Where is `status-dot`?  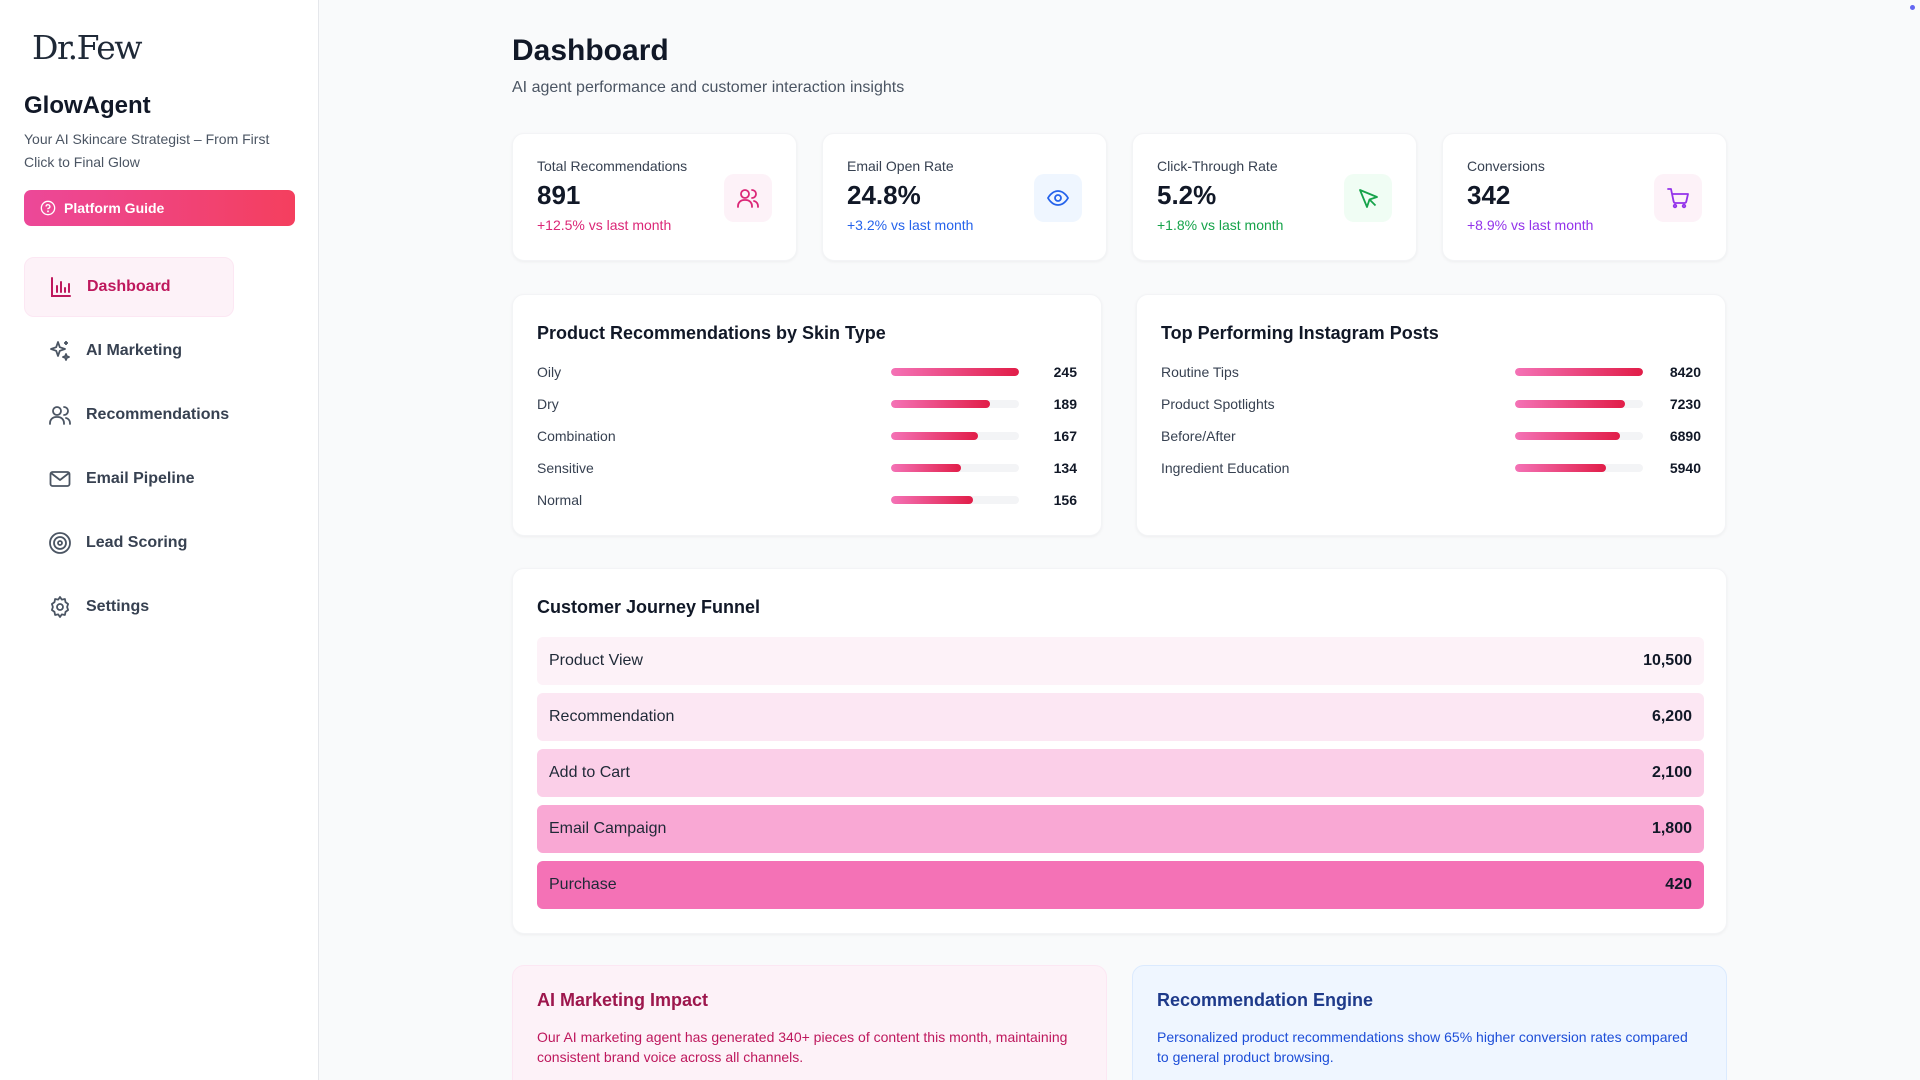
status-dot is located at coordinates (1912, 7).